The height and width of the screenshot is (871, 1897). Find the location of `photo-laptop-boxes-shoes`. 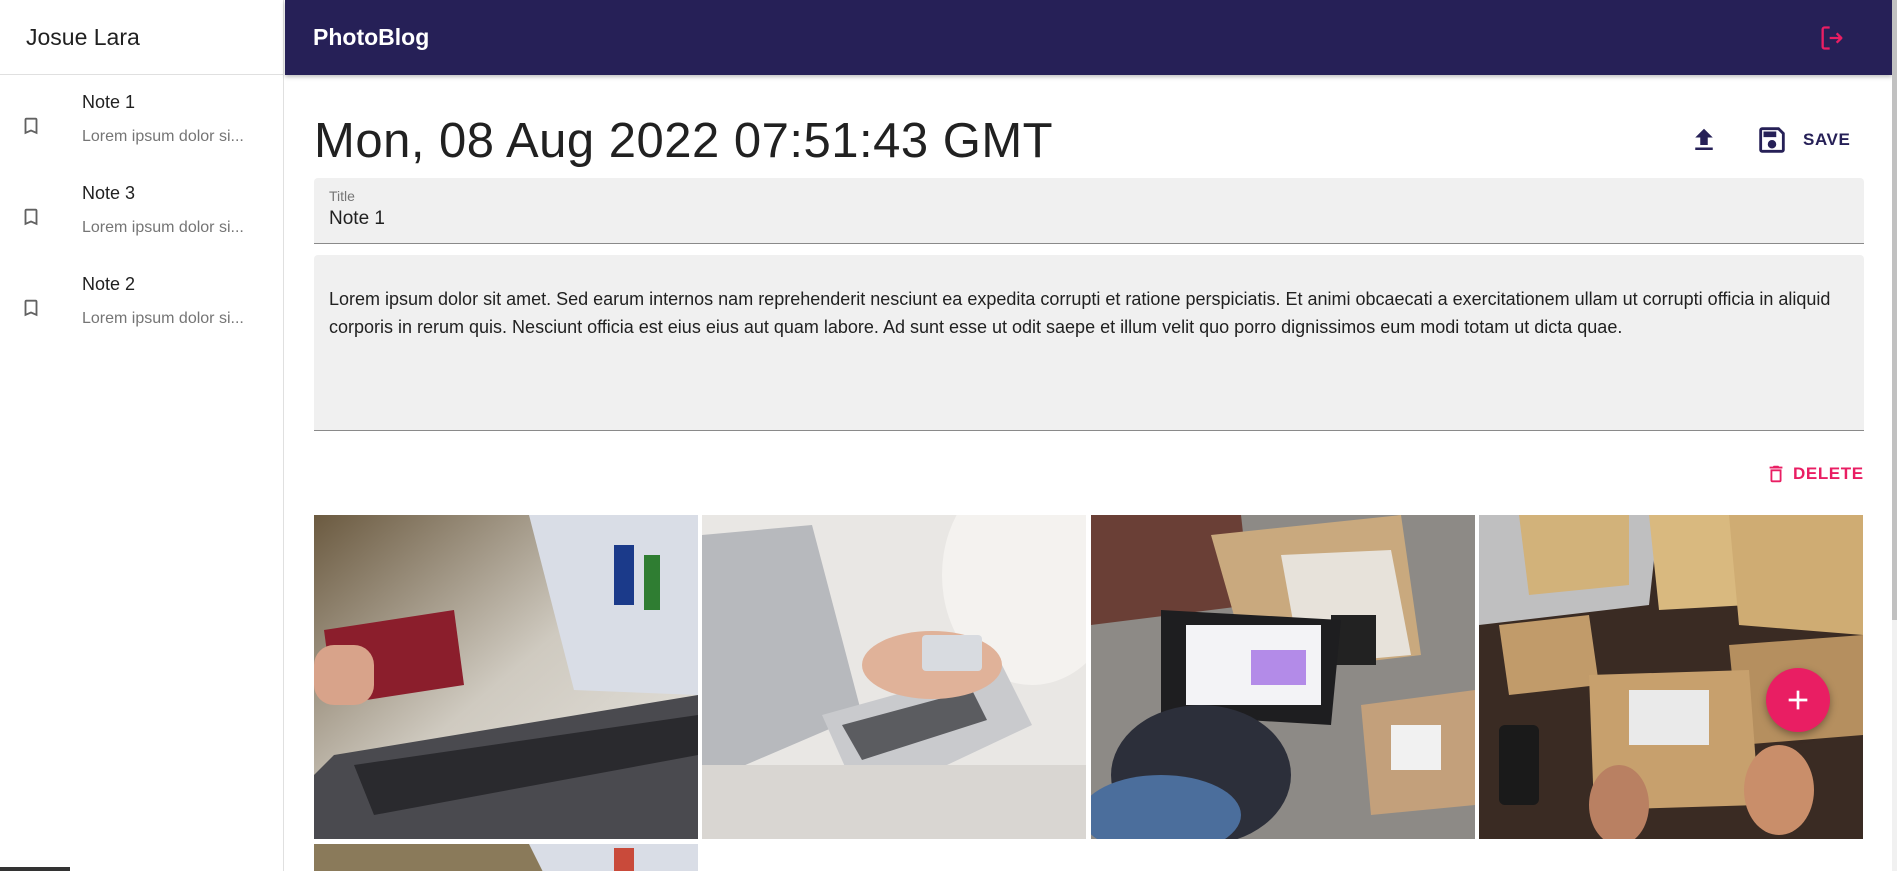

photo-laptop-boxes-shoes is located at coordinates (1283, 677).